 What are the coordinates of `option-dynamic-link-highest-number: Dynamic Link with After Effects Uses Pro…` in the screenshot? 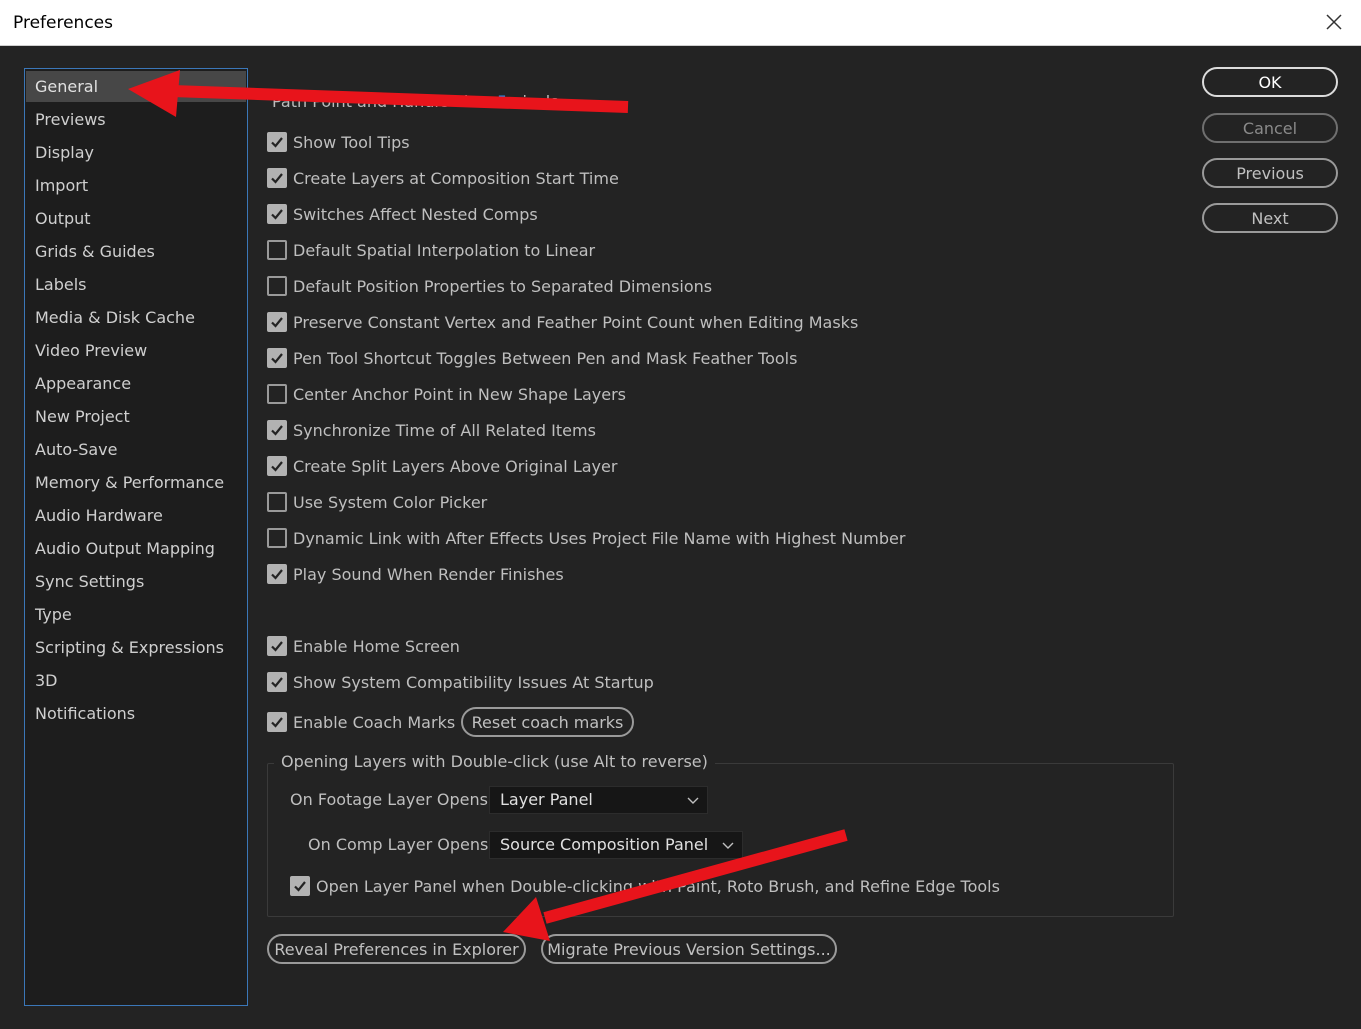 It's located at (586, 538).